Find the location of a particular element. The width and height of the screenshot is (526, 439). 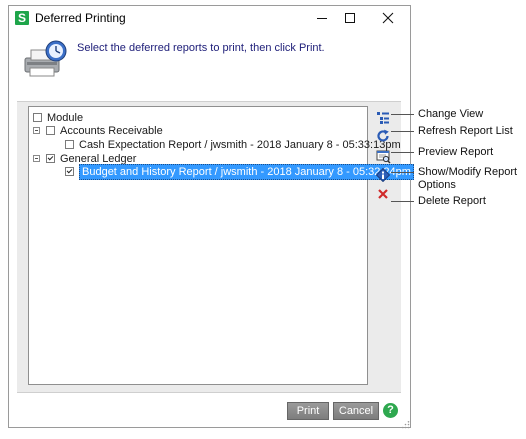

accounts-receivable-checkbox is located at coordinates (50, 130).